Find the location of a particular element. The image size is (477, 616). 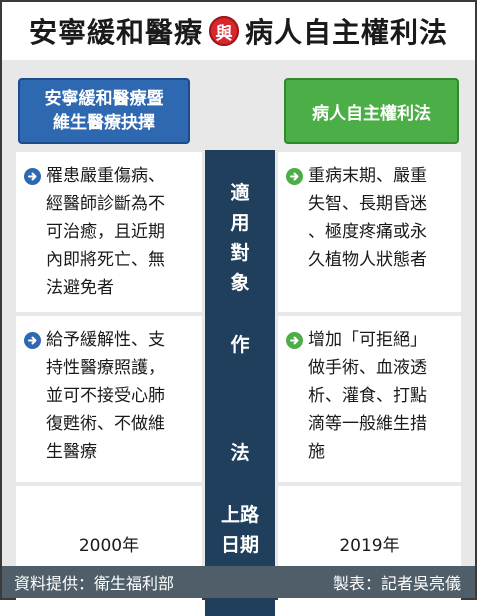

row-label-line: 上路 is located at coordinates (239, 515).